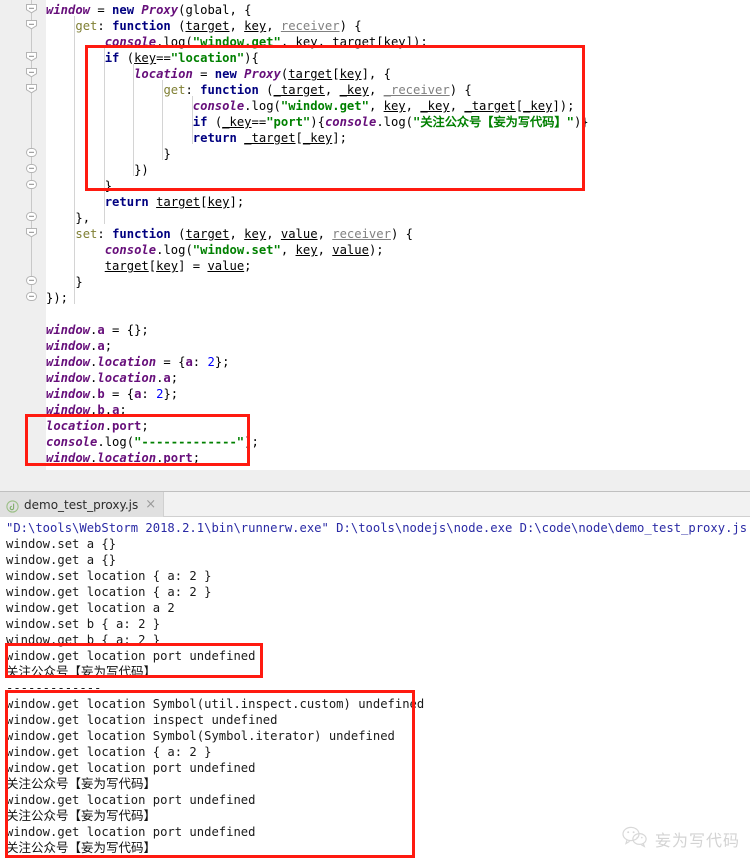  I want to click on code-line: target[key] = value;, so click(178, 266).